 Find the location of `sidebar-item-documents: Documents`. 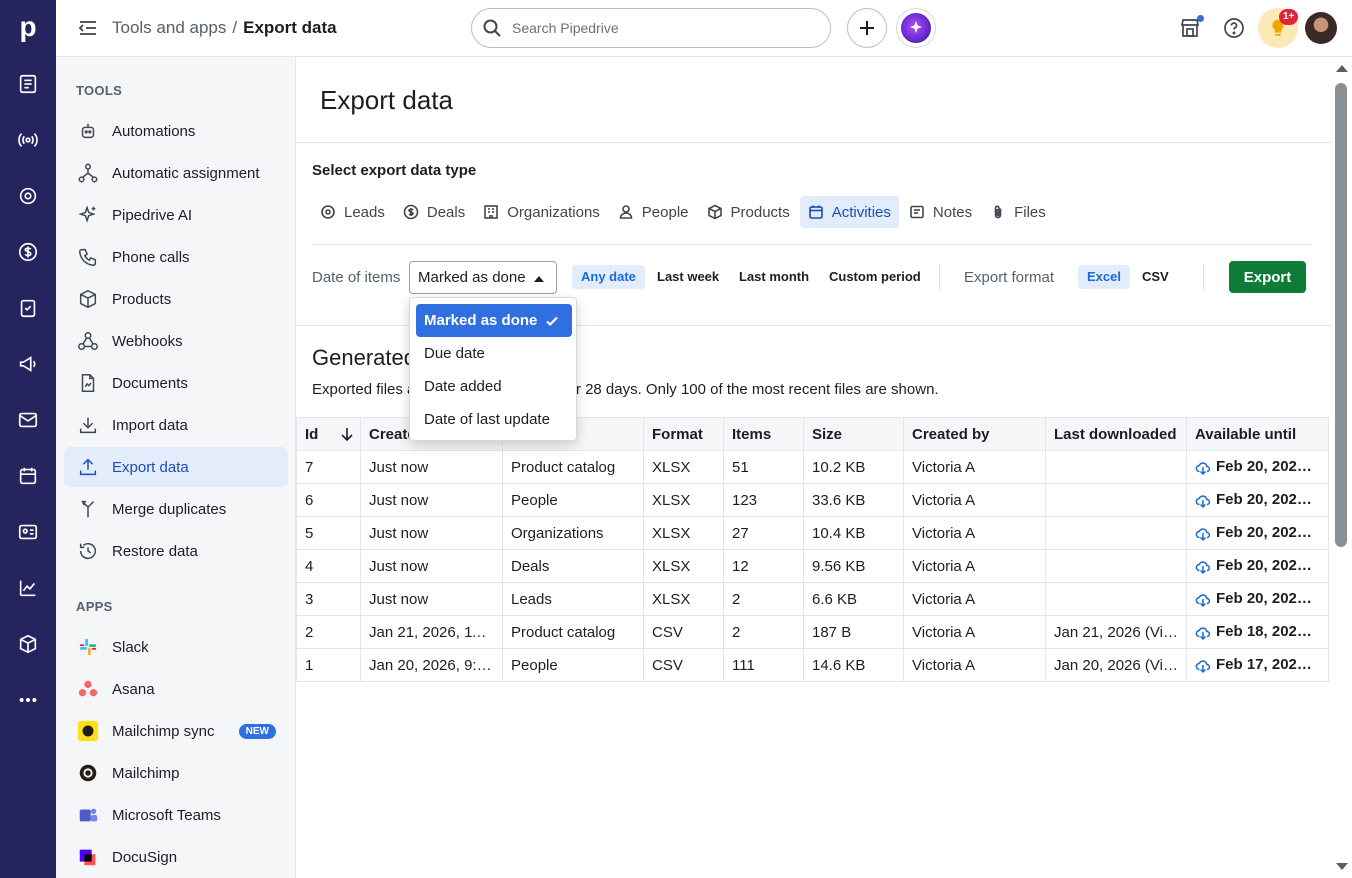

sidebar-item-documents: Documents is located at coordinates (176, 383).